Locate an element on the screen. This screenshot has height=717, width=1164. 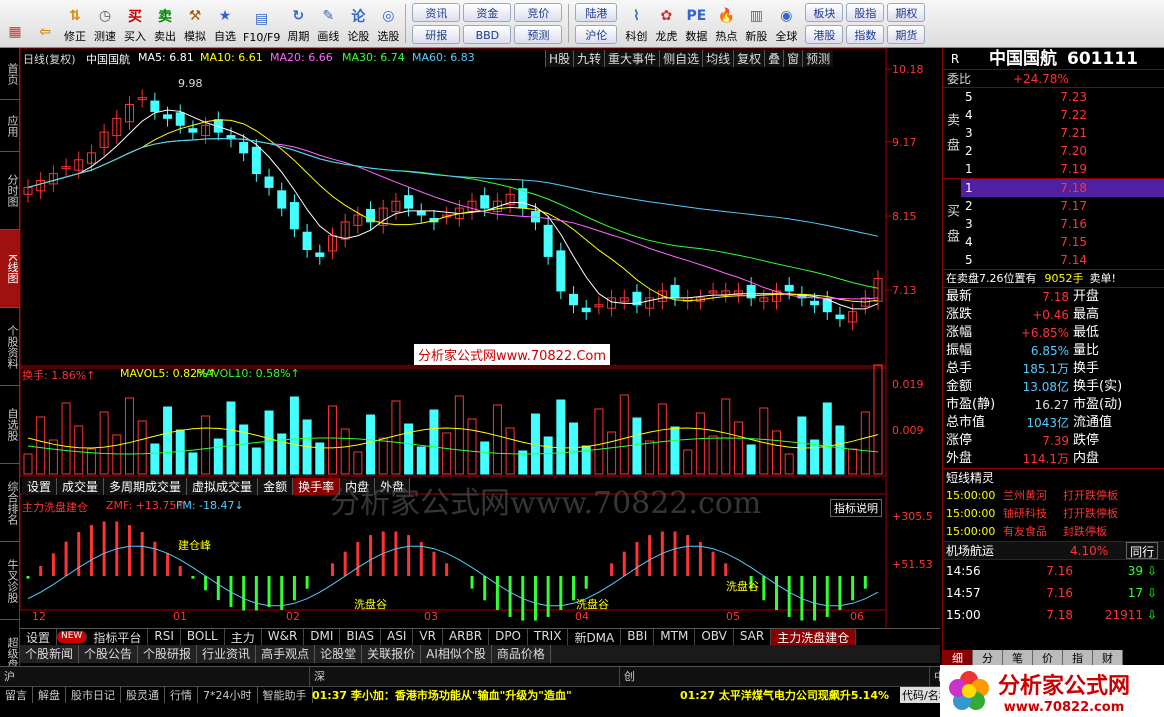
indicator-tab-TRIX: TRIX is located at coordinates (548, 637).